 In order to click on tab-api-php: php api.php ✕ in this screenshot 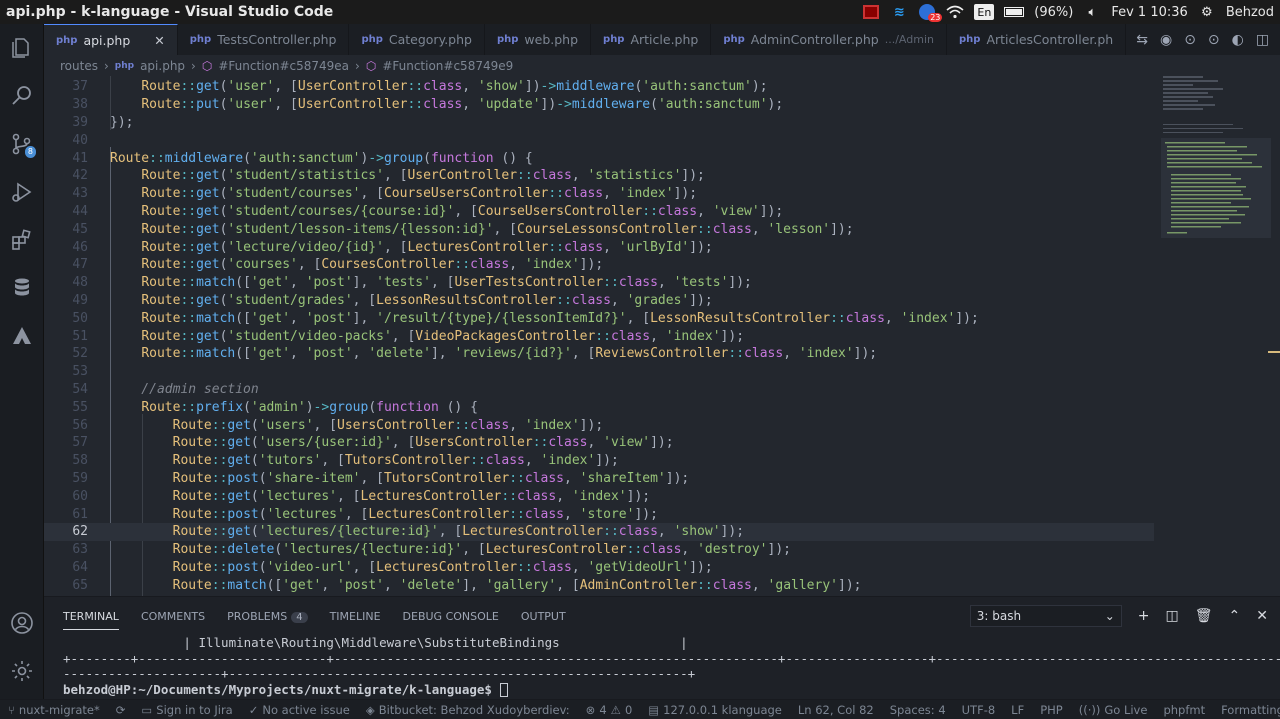, I will do `click(111, 39)`.